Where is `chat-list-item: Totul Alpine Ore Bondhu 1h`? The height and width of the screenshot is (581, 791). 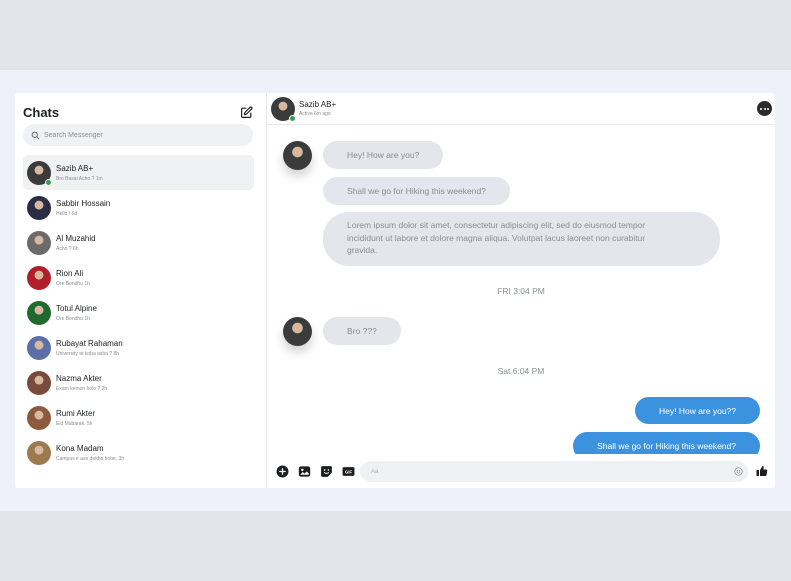 chat-list-item: Totul Alpine Ore Bondhu 1h is located at coordinates (138, 312).